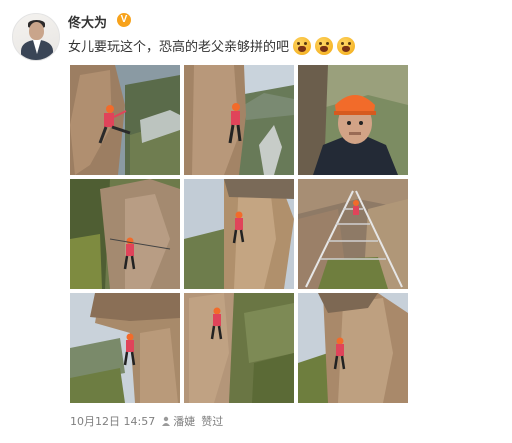  I want to click on photo-1-image, so click(125, 120).